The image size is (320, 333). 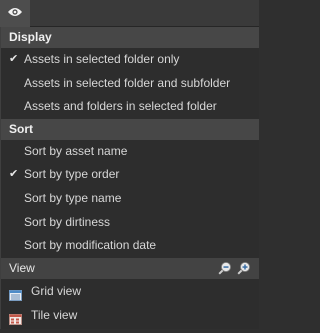 I want to click on menu-item-sort-modification-date: Sort by modification date, so click(x=130, y=246).